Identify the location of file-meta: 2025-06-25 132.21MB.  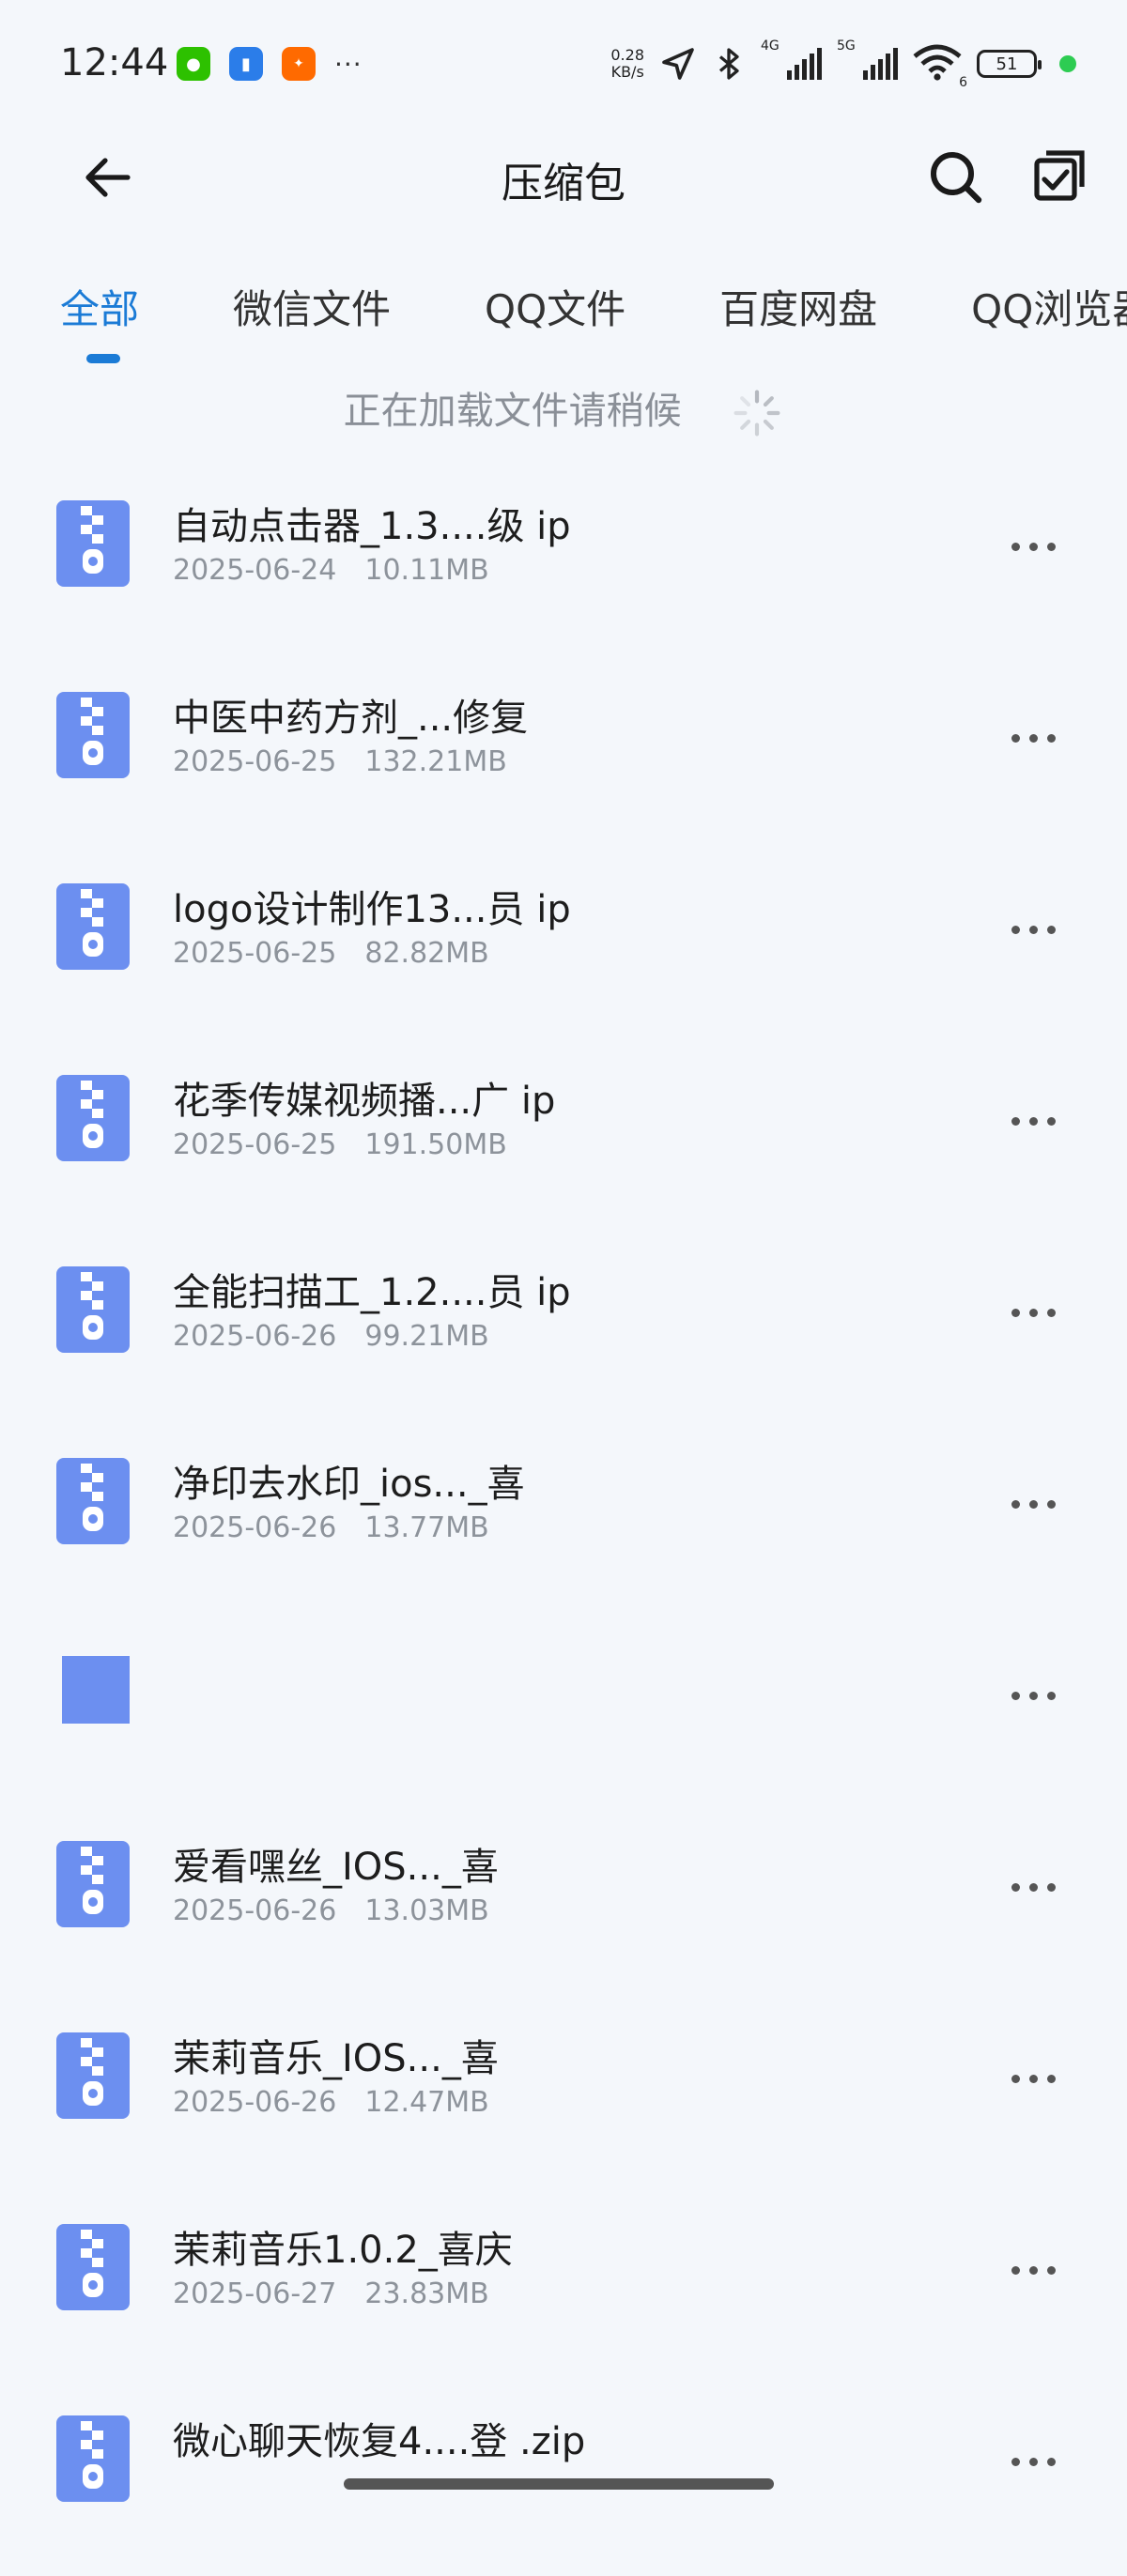
(340, 761).